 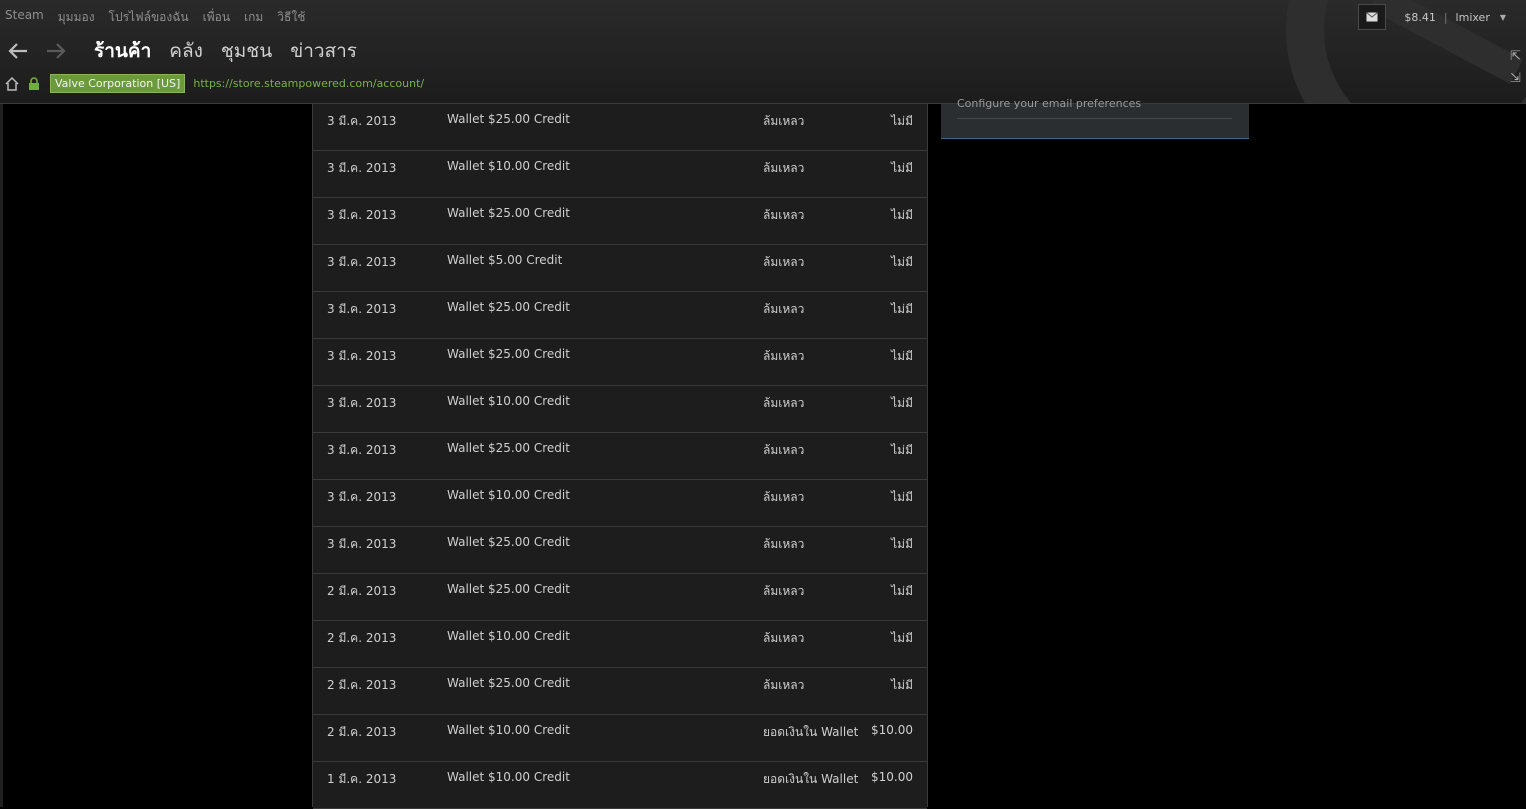 I want to click on menu-friends: เพื่อน, so click(x=216, y=17).